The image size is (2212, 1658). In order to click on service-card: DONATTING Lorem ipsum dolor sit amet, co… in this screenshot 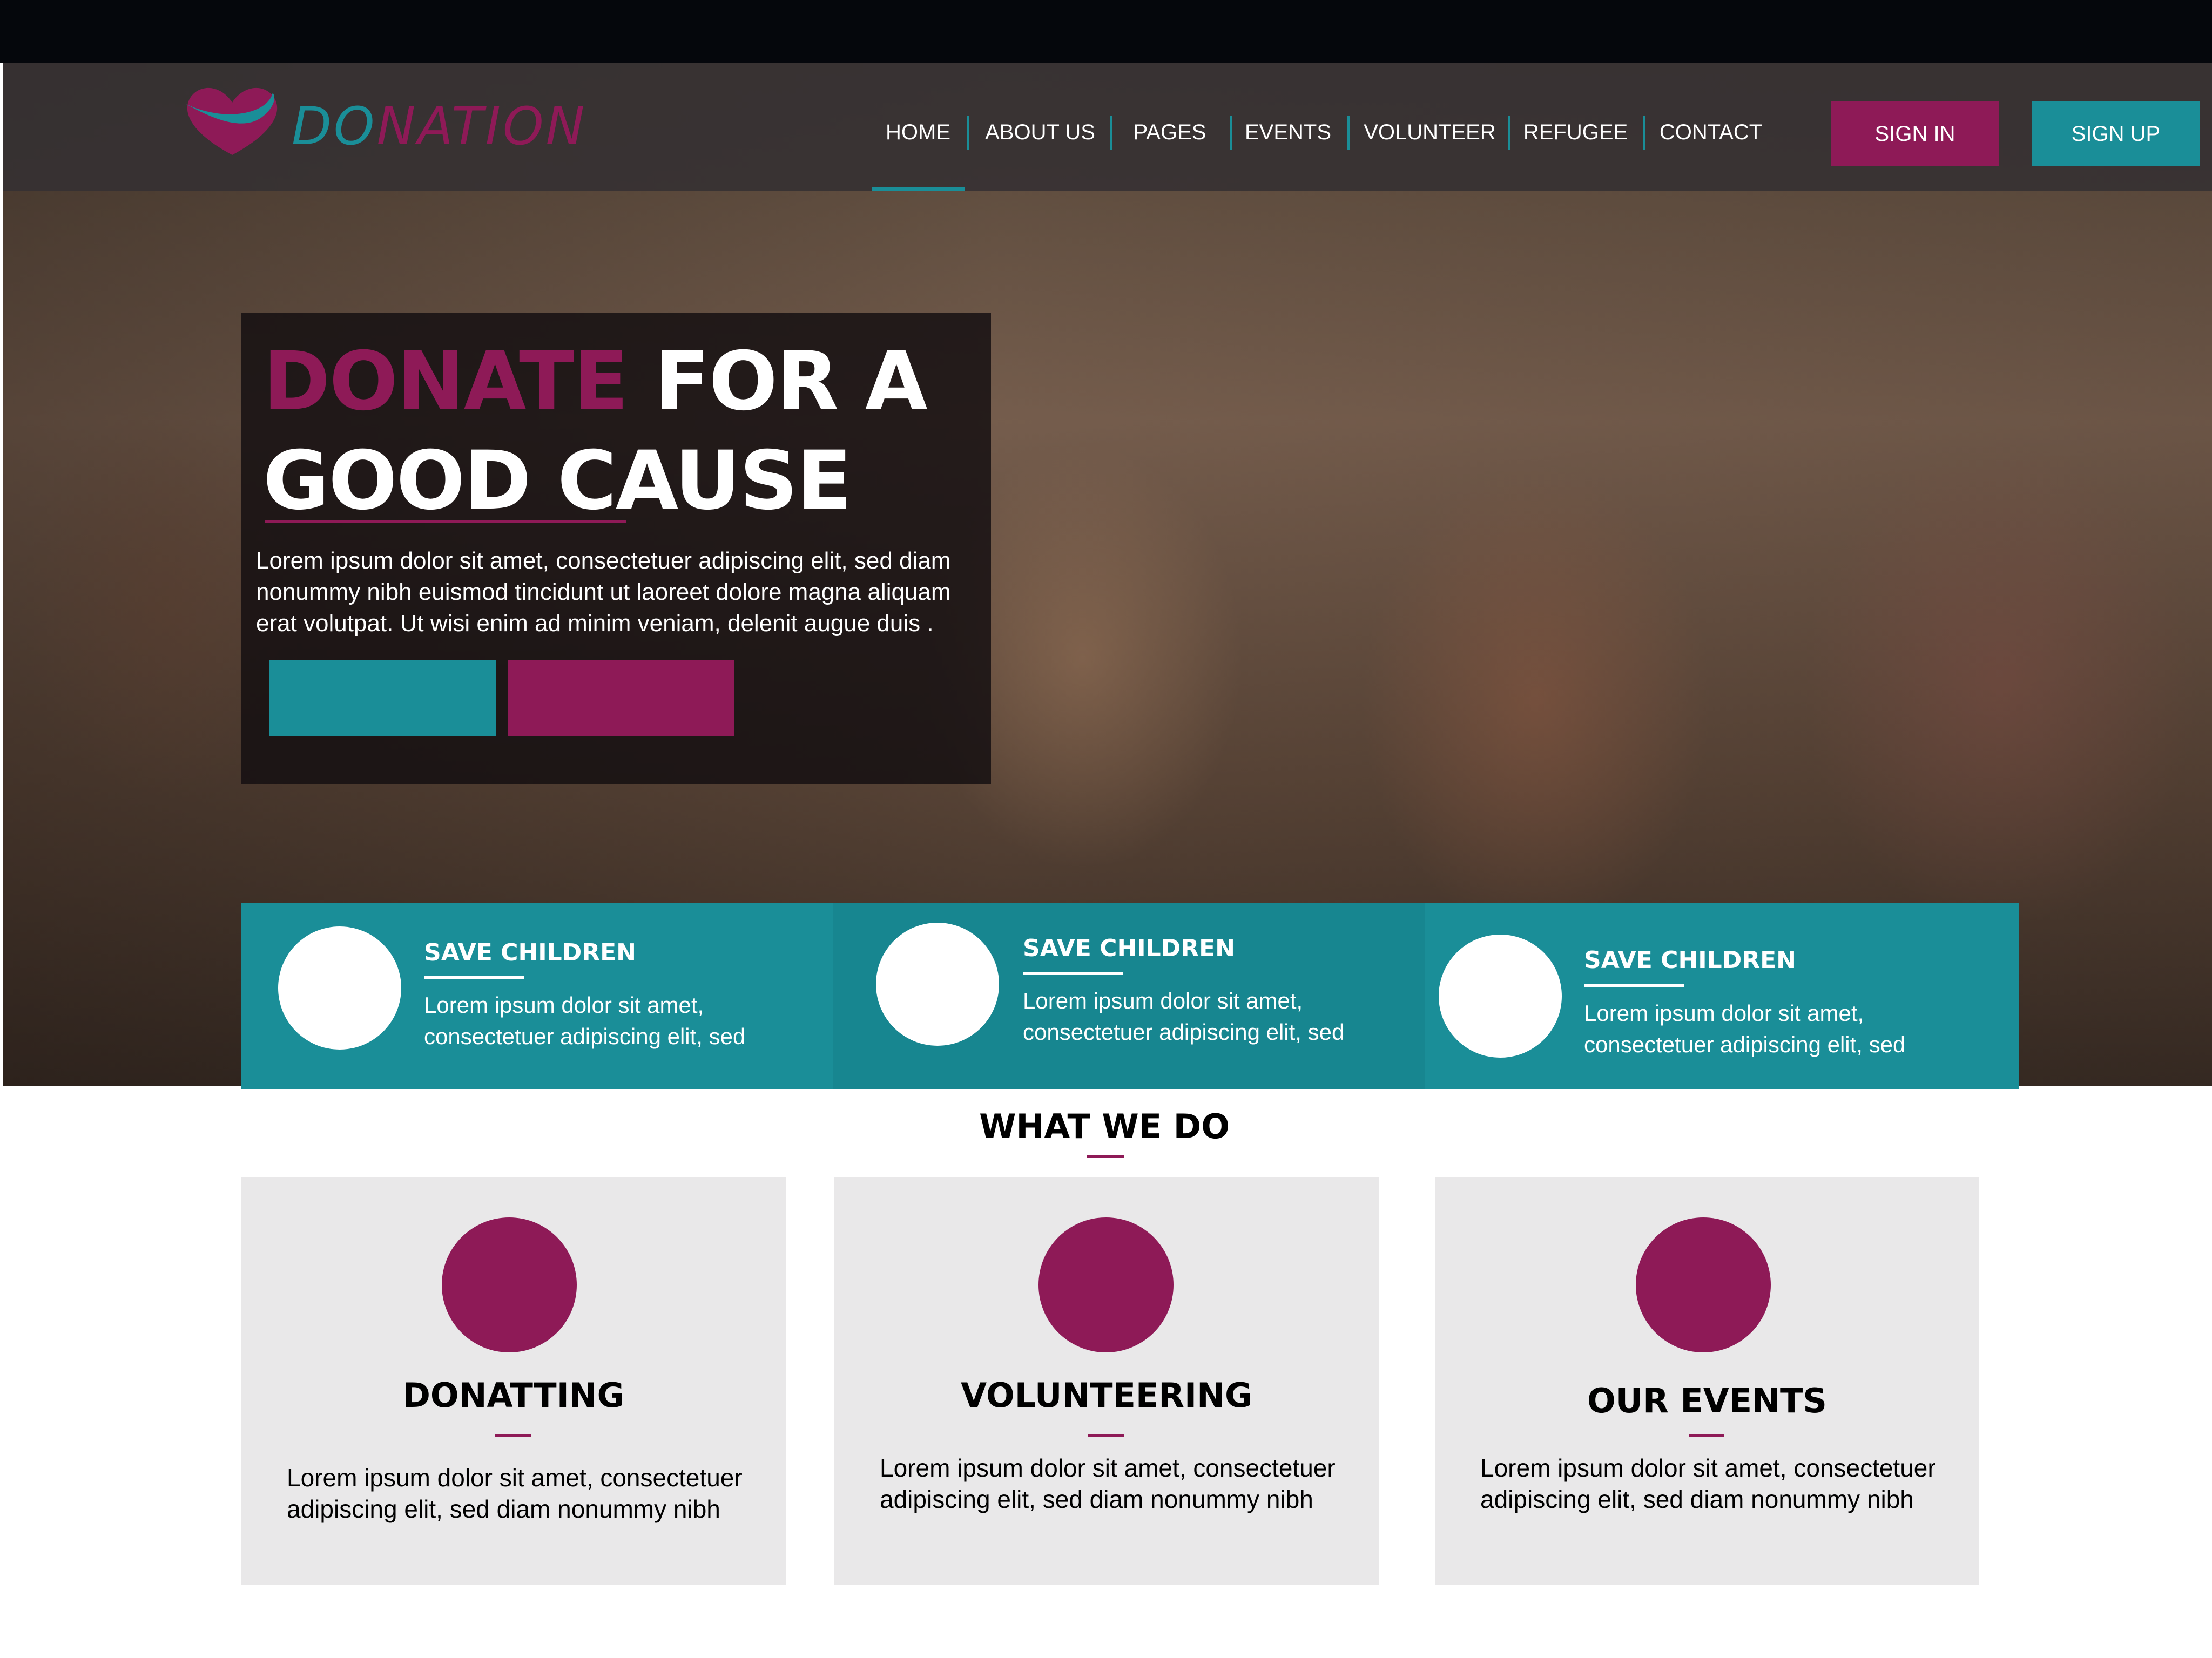, I will do `click(513, 1381)`.